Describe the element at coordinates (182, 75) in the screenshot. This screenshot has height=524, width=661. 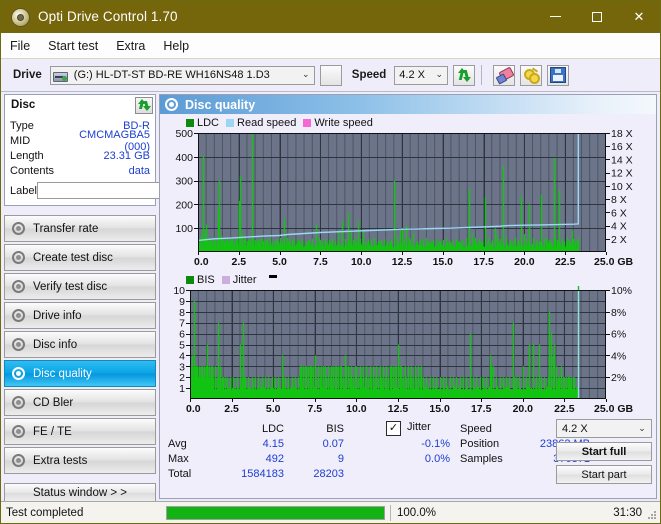
I see `drive-select: (G:) HL-DT-ST BD-RE WH16NS48 1.D3 ⌄` at that location.